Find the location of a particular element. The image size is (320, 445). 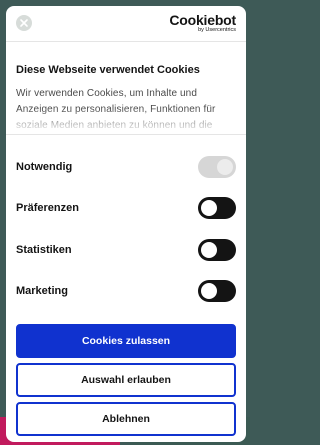

cookiebot-logo: Cookiebot by Usercentrics is located at coordinates (202, 23).